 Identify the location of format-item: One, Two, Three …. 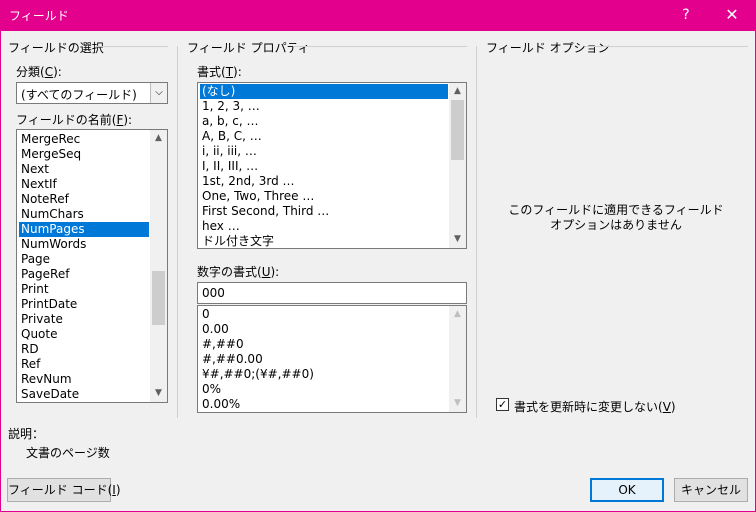
(324, 196).